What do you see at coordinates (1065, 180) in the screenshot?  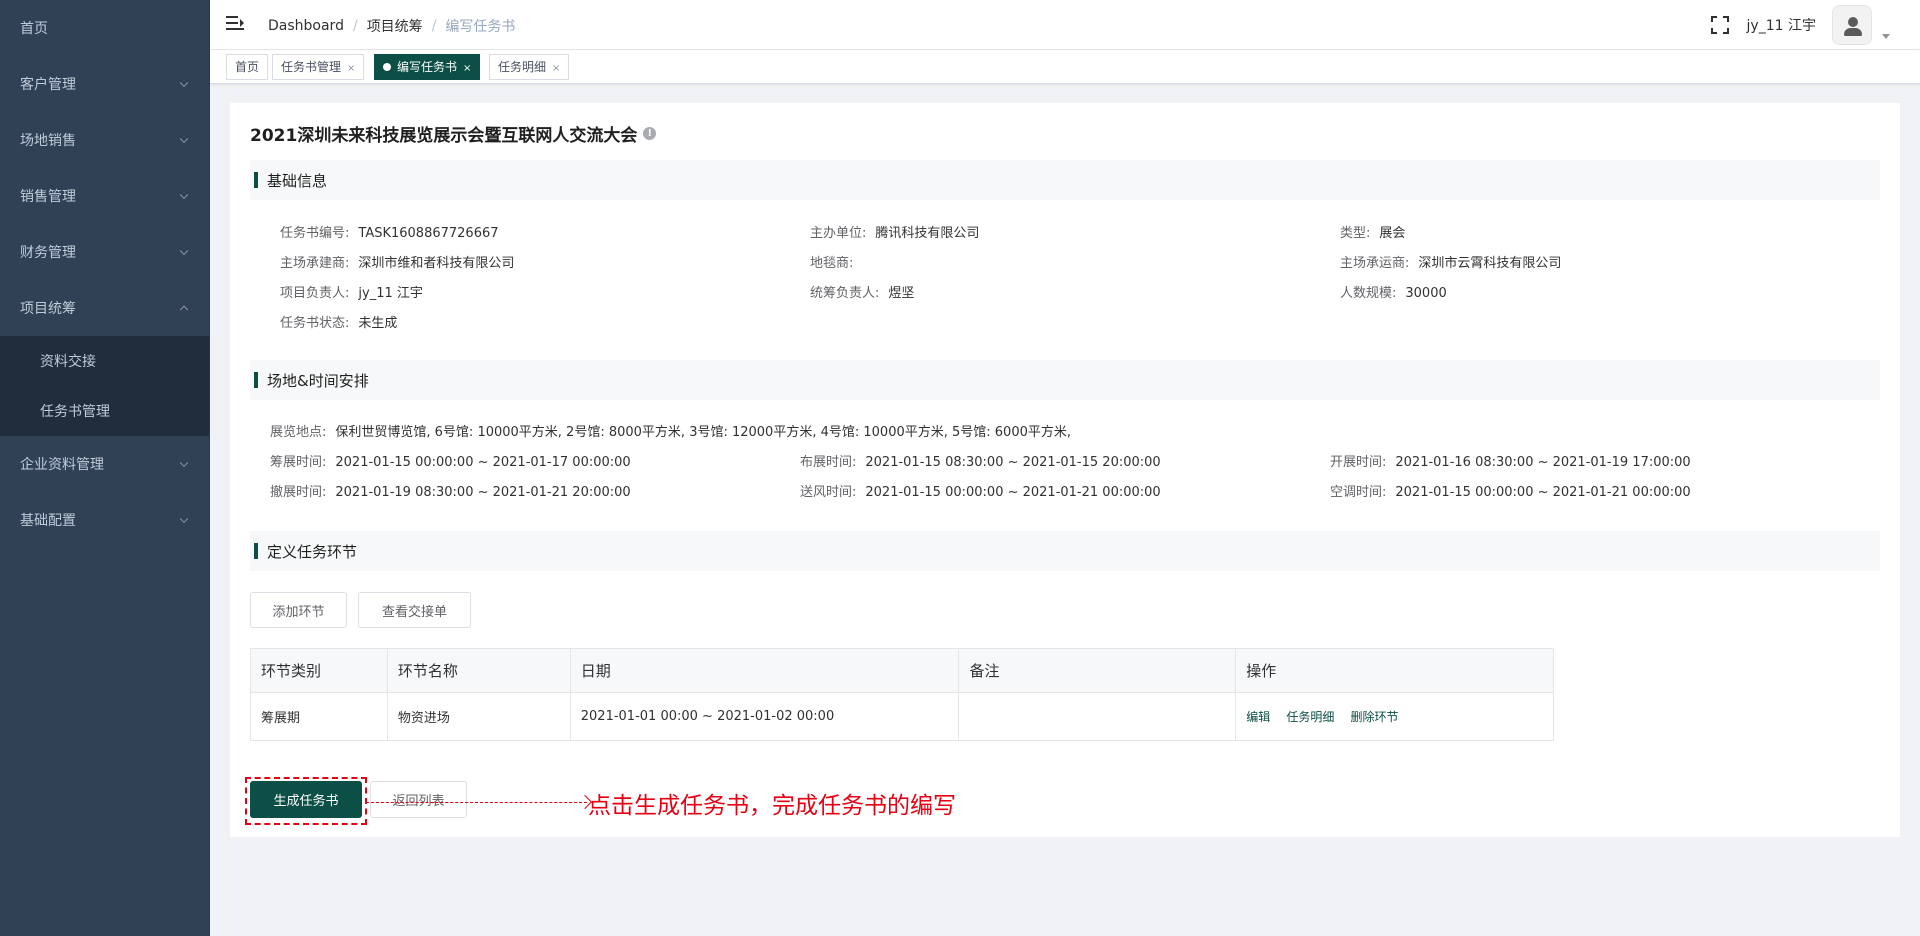 I see `section-basic-info: 基础信息` at bounding box center [1065, 180].